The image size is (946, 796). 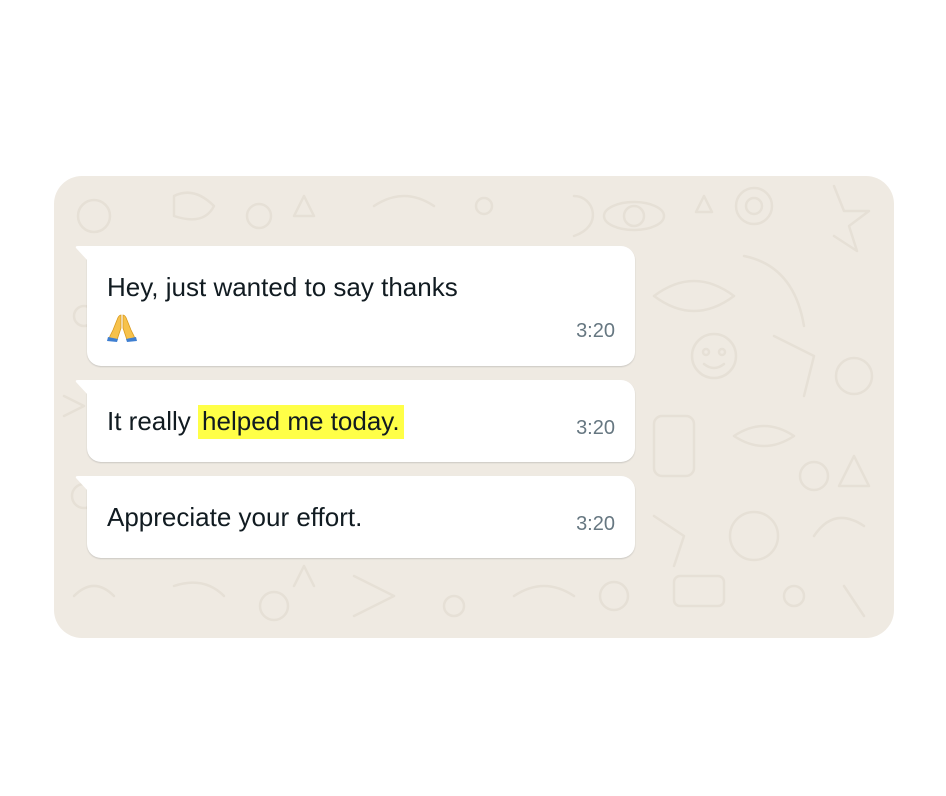 I want to click on message-bubble: Appreciate your effort. 3:20, so click(x=355, y=517).